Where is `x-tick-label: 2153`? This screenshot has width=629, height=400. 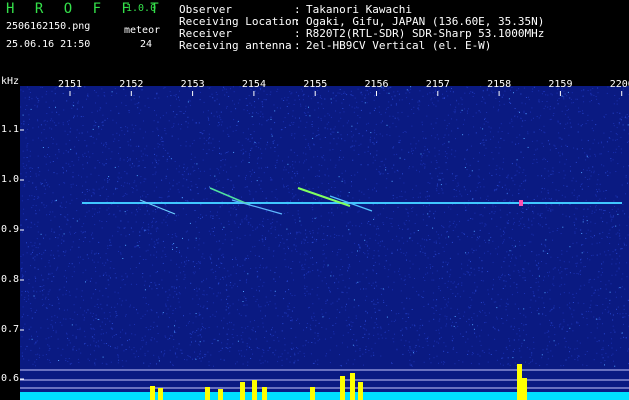
x-tick-label: 2153 is located at coordinates (192, 84).